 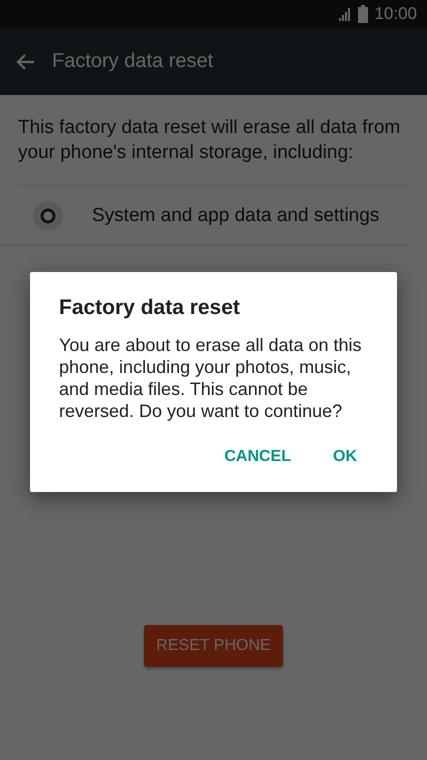 What do you see at coordinates (345, 457) in the screenshot?
I see `dialog-button: OK` at bounding box center [345, 457].